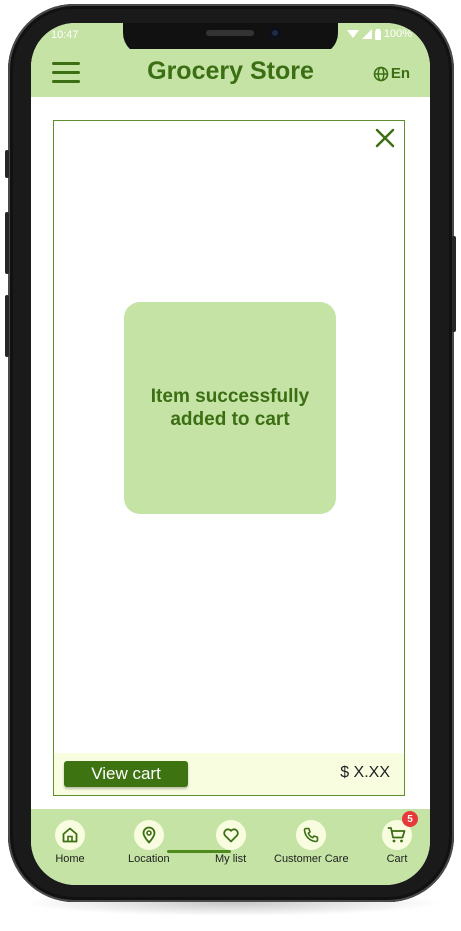 This screenshot has width=461, height=931. What do you see at coordinates (7, 326) in the screenshot?
I see `volume-down-button` at bounding box center [7, 326].